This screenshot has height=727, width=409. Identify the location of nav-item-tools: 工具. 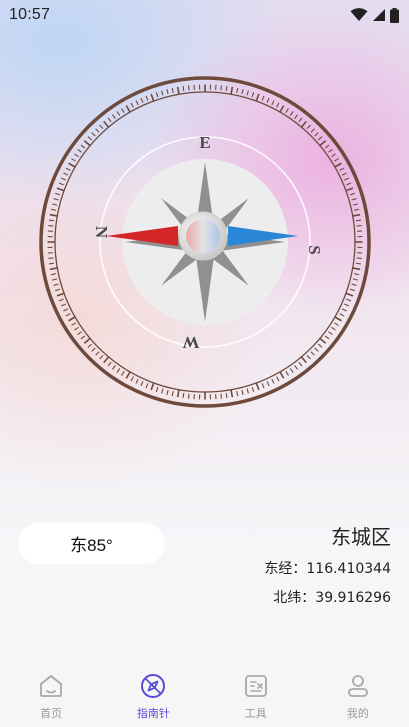
(256, 692).